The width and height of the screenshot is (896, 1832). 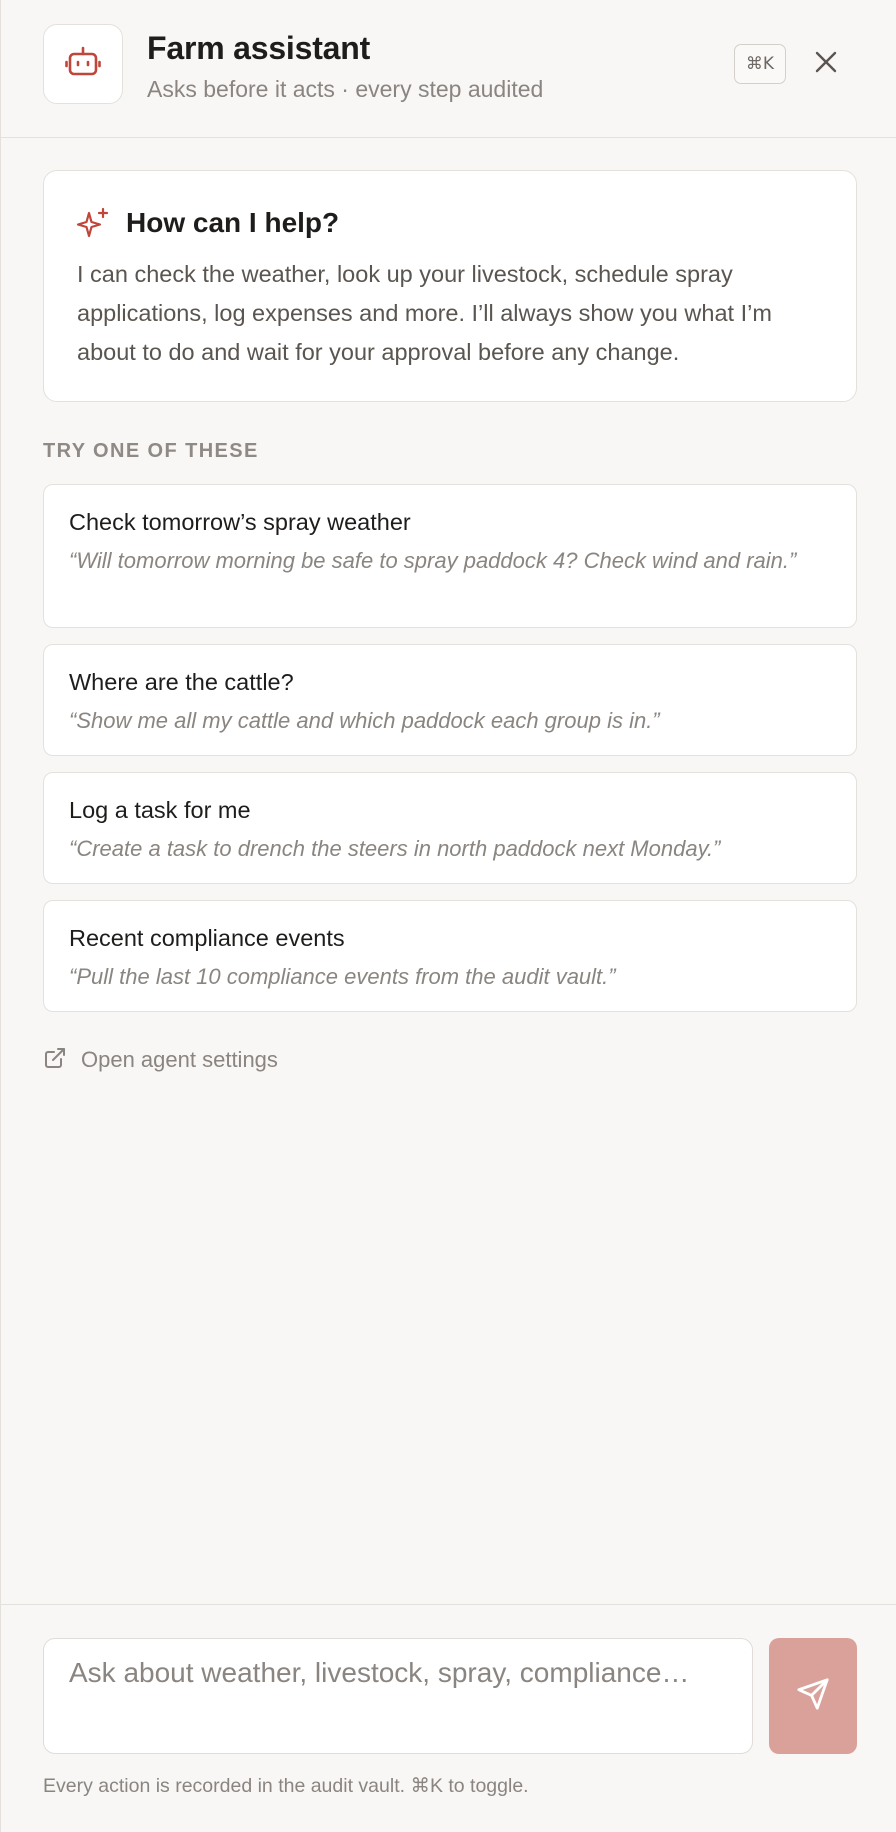 What do you see at coordinates (93, 226) in the screenshot?
I see `sparkles-icon` at bounding box center [93, 226].